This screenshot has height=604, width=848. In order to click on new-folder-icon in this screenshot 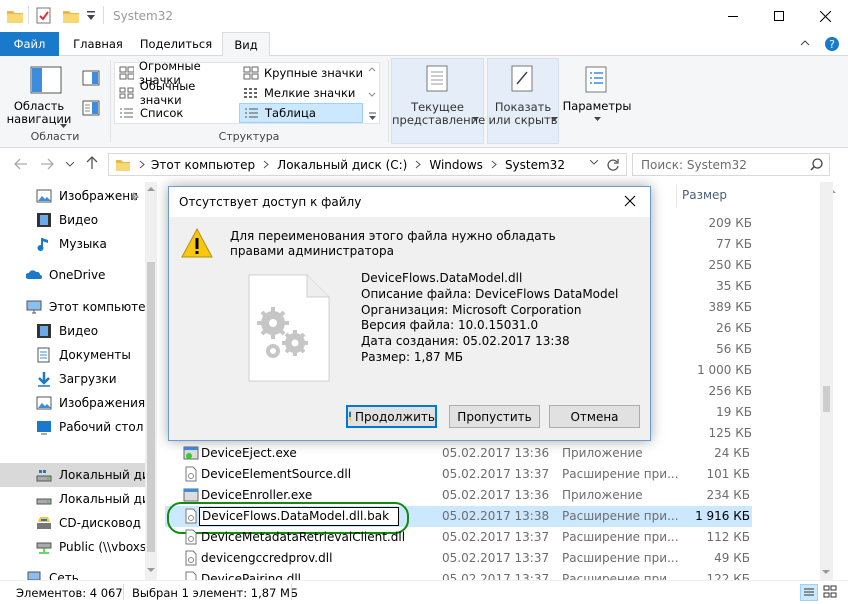, I will do `click(71, 16)`.